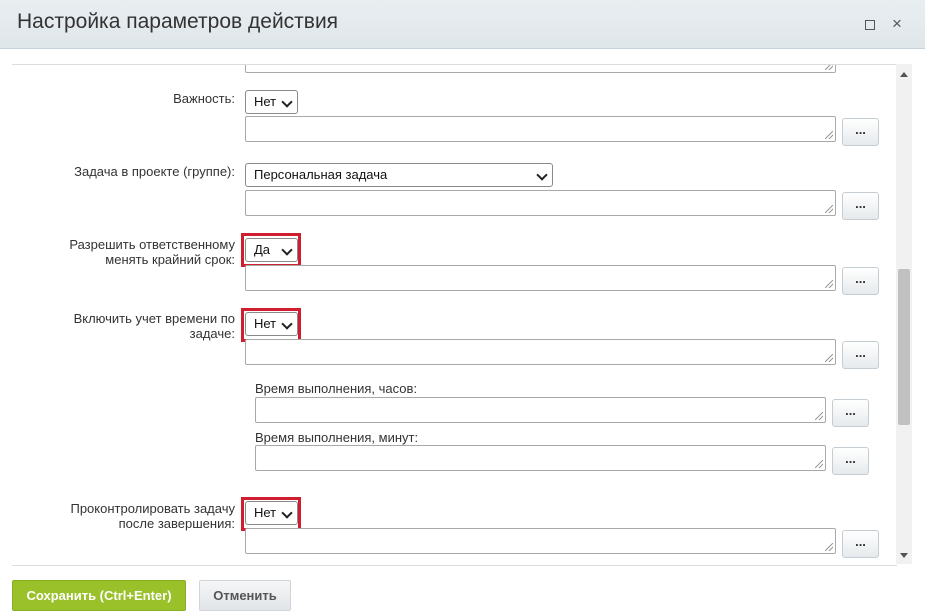  What do you see at coordinates (154, 171) in the screenshot?
I see `project-label: Задача в проекте (группе):` at bounding box center [154, 171].